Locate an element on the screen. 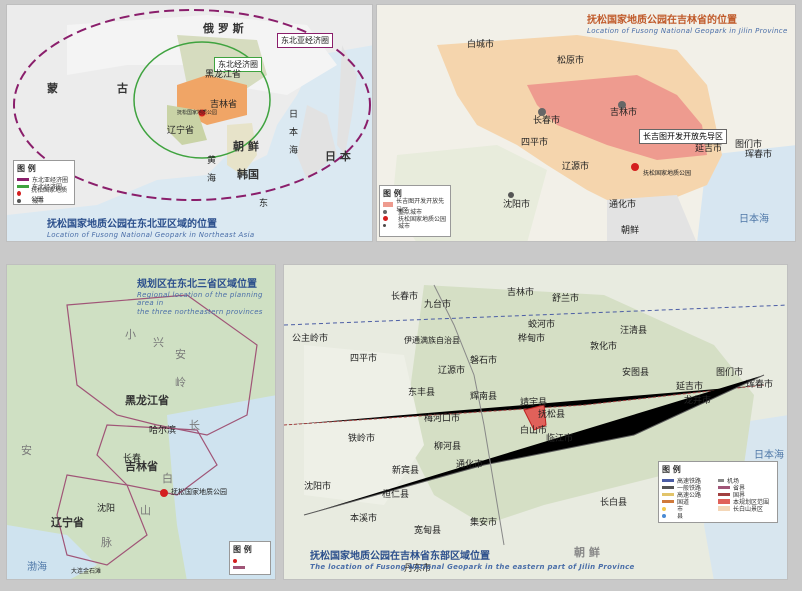  label-panshi: 磐石市 is located at coordinates (484, 361).